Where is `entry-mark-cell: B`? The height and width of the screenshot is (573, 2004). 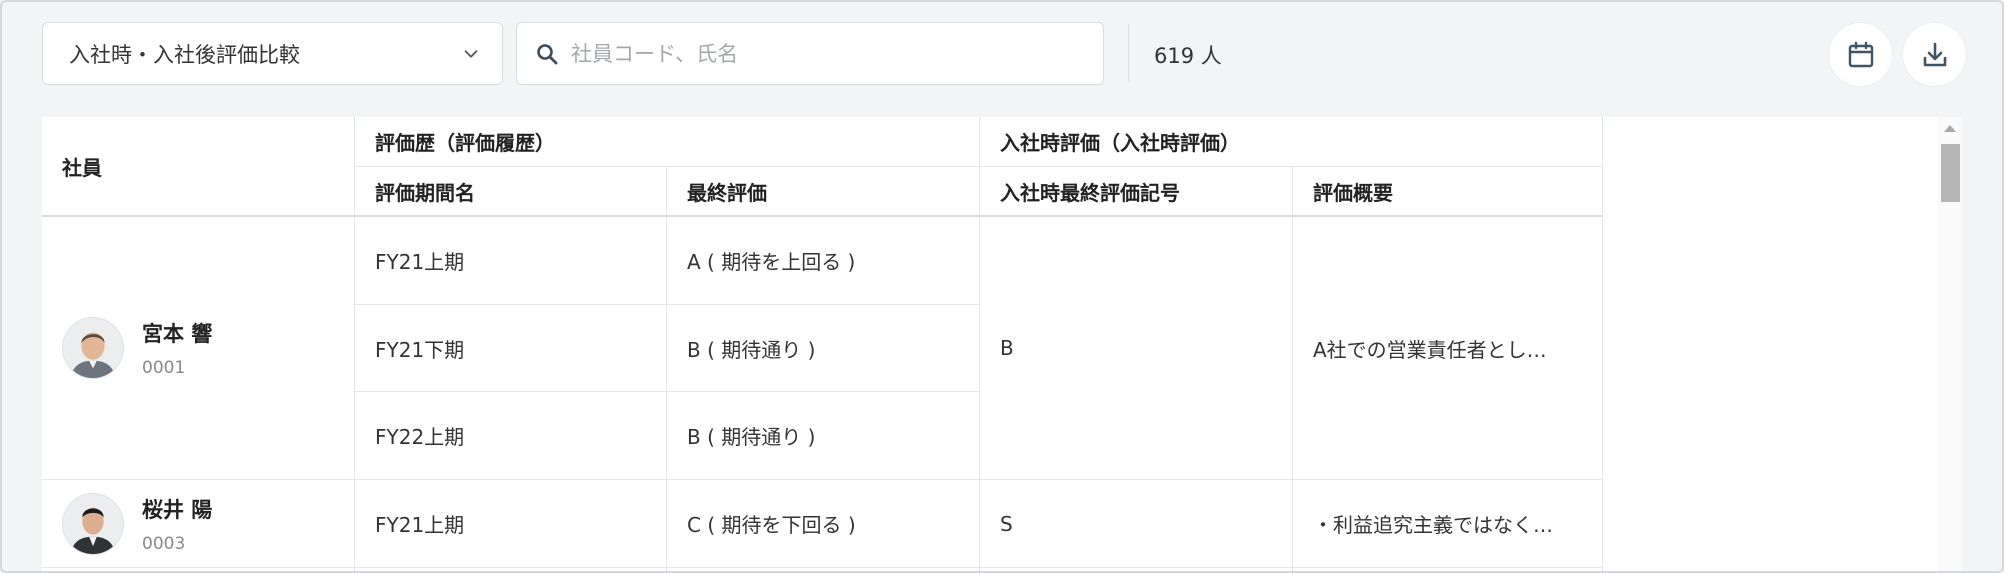
entry-mark-cell: B is located at coordinates (1136, 348).